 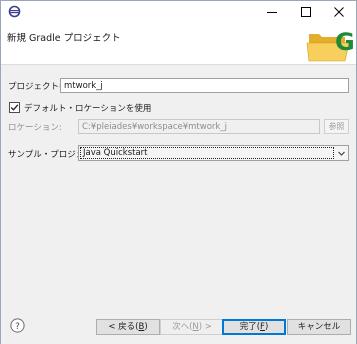 I want to click on maximize-icon, so click(x=305, y=12).